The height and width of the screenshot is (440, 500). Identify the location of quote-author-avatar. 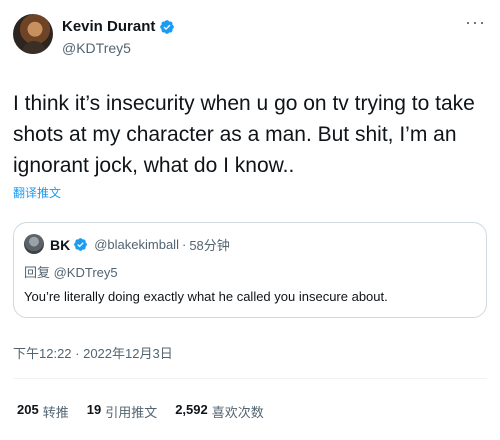
(34, 244).